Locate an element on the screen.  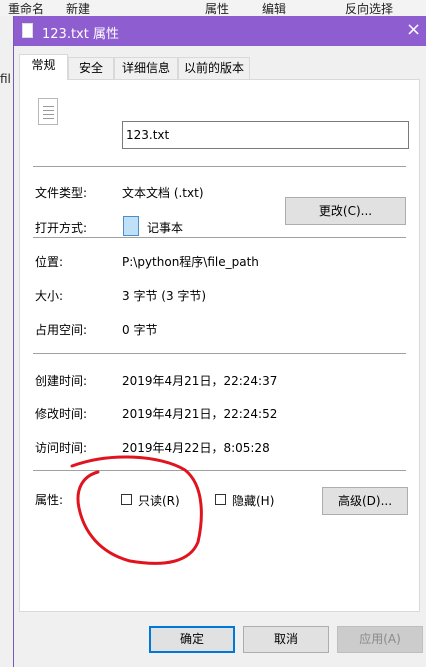
tab-general: 常规 is located at coordinates (43, 67).